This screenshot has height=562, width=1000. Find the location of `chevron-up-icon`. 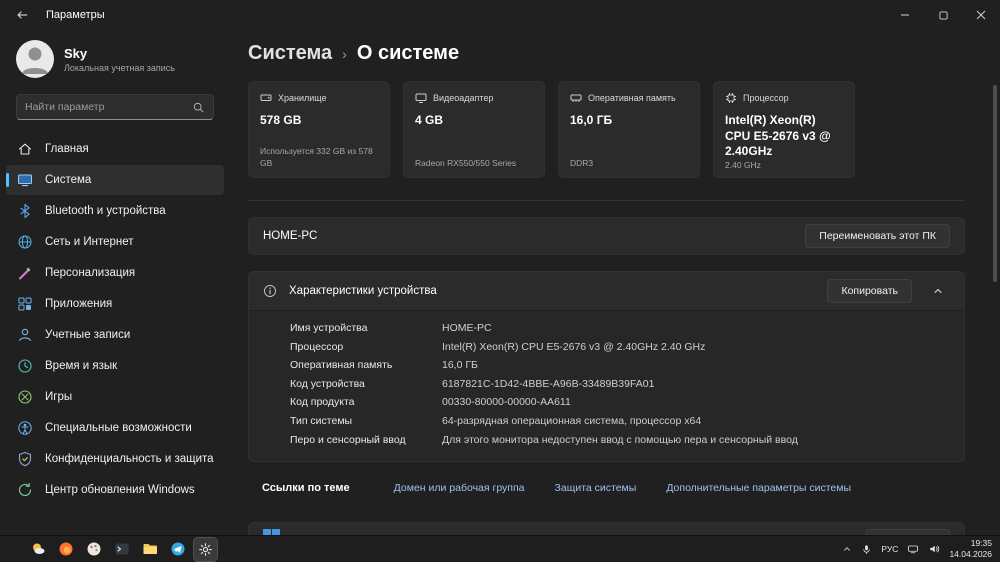

chevron-up-icon is located at coordinates (938, 291).